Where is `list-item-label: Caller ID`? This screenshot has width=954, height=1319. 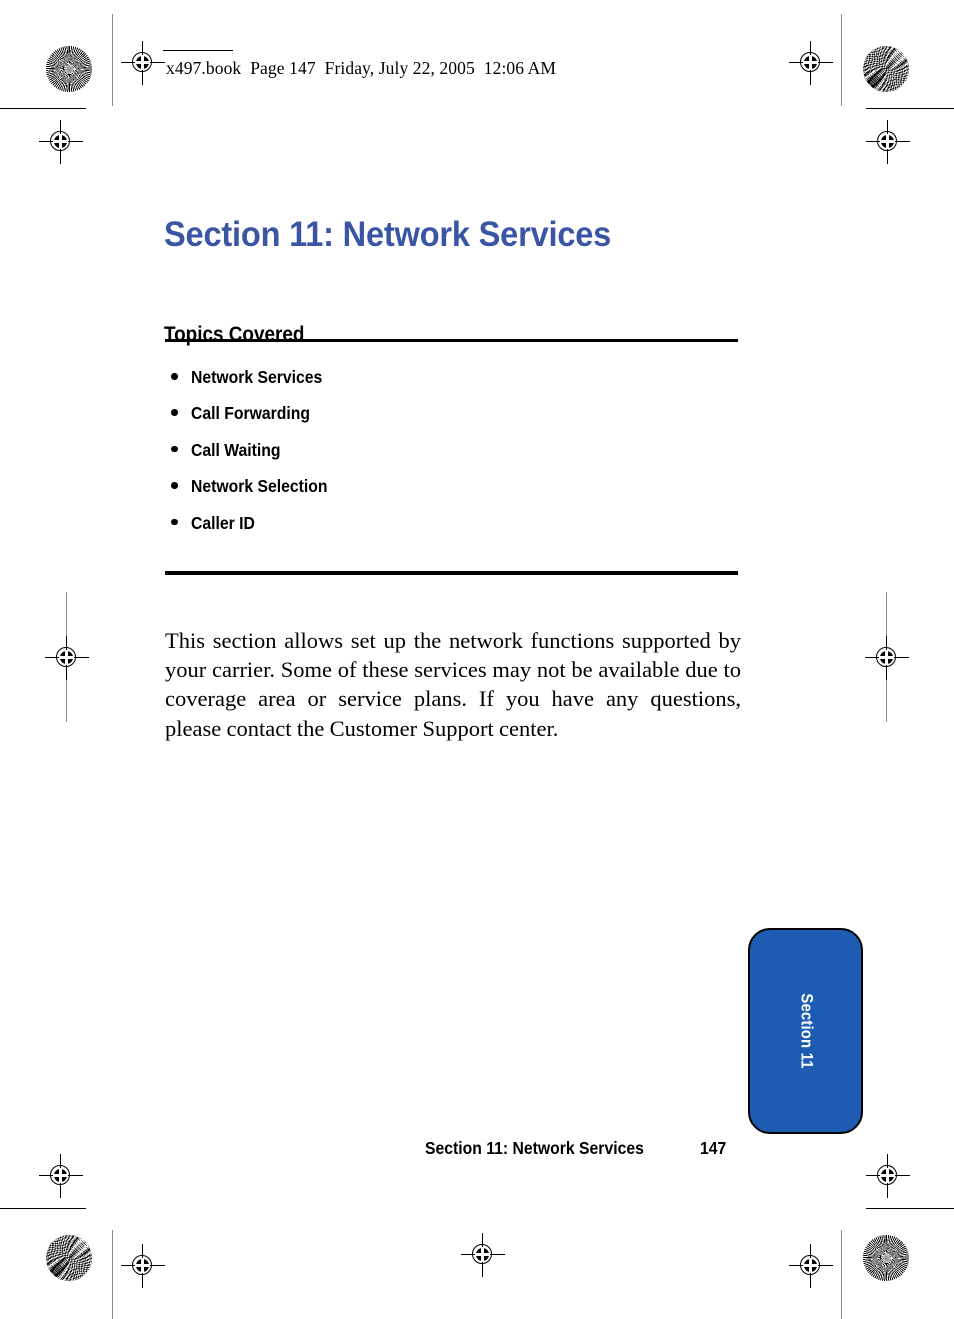 list-item-label: Caller ID is located at coordinates (223, 522).